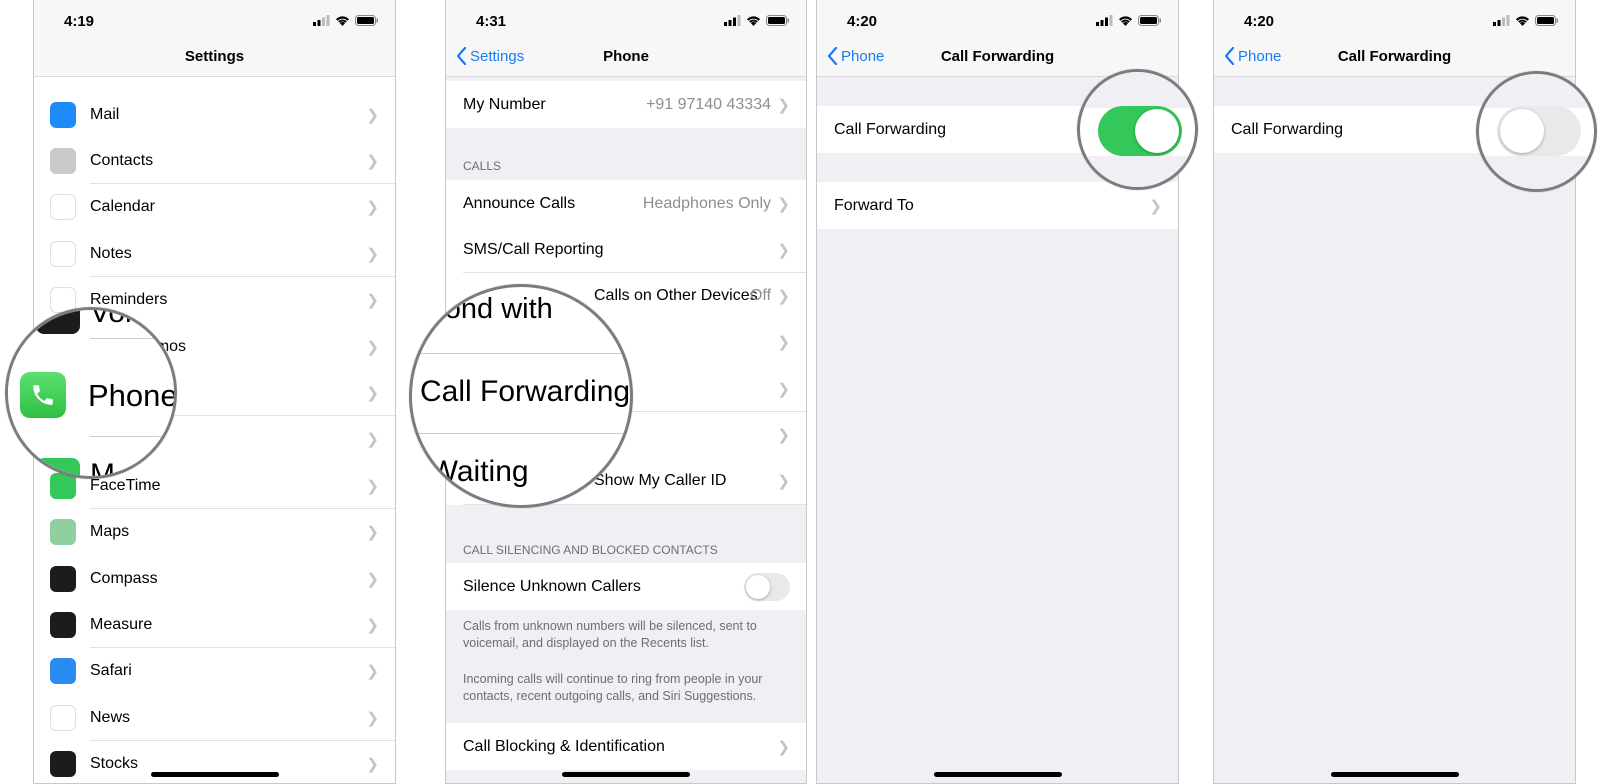 The width and height of the screenshot is (1600, 784). I want to click on section-header-call-silencing: CALL SILENCING AND BLOCKED CONTACTS, so click(590, 550).